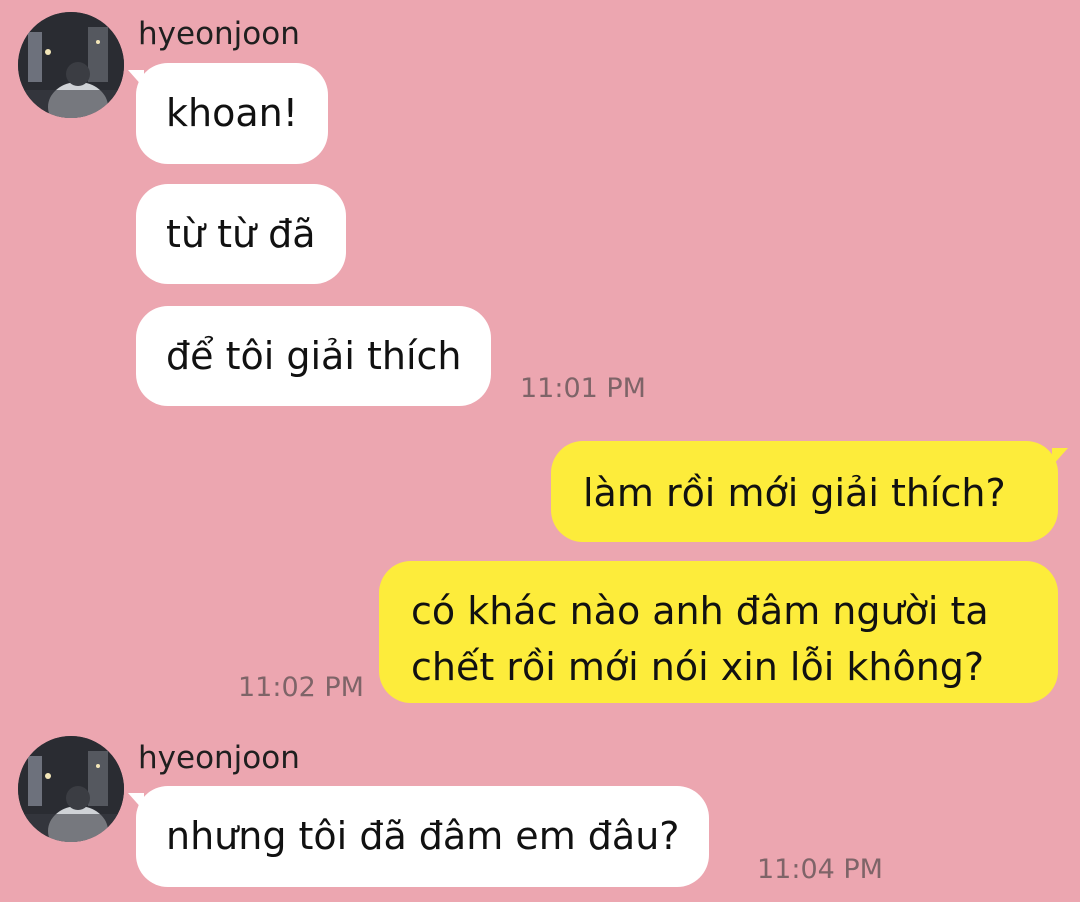 The height and width of the screenshot is (902, 1080). Describe the element at coordinates (241, 234) in the screenshot. I see `message-bubble: từ từ đã` at that location.